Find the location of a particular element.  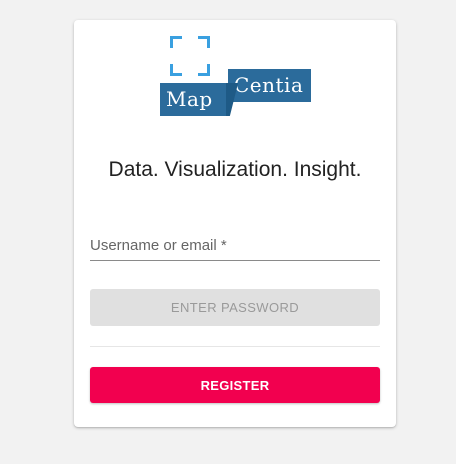

enter-password-button: ENTER PASSWORD is located at coordinates (235, 307).